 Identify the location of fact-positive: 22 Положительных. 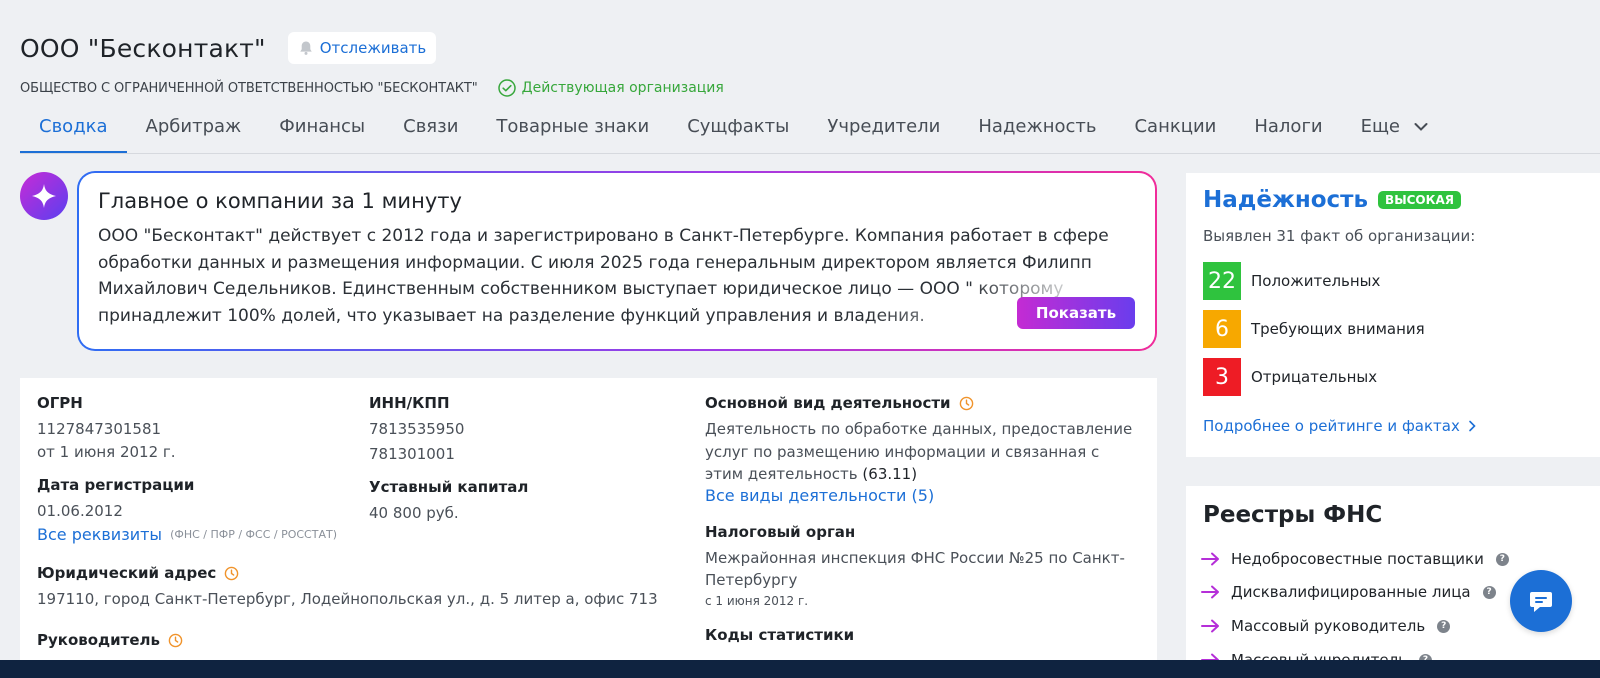
(1291, 281).